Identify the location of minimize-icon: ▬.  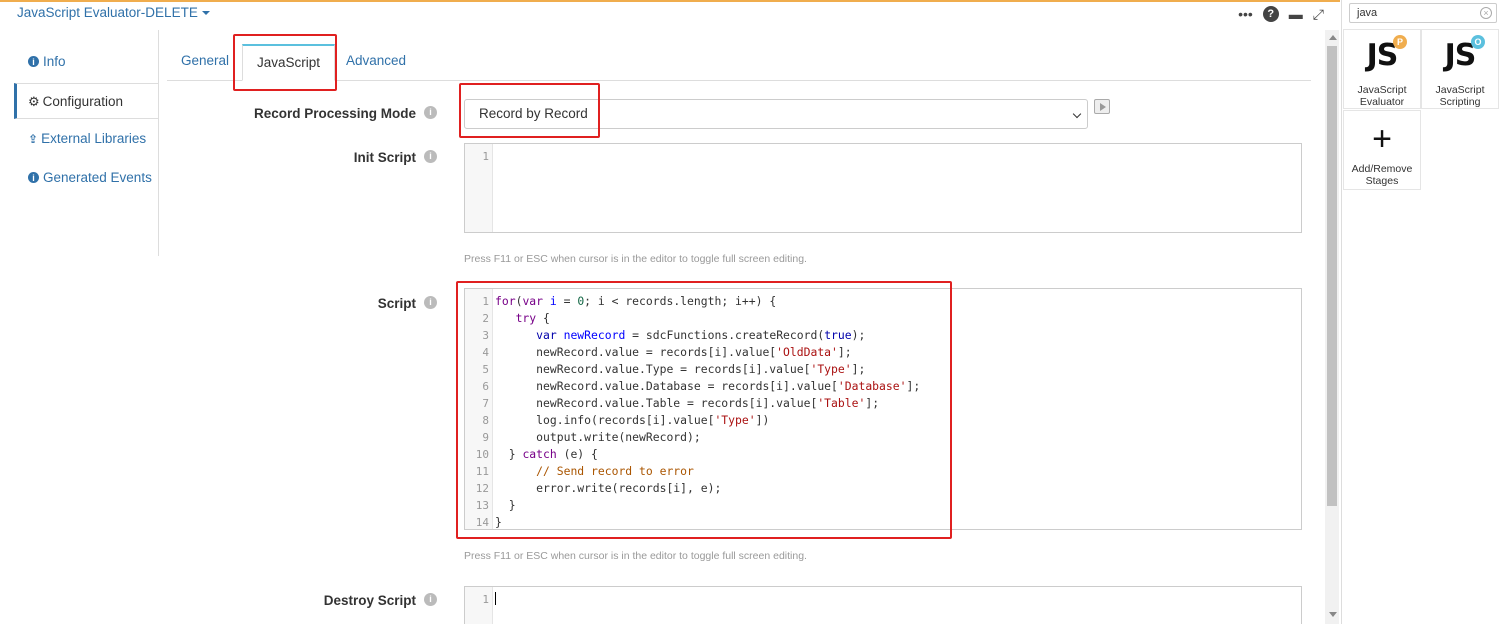
(1296, 14).